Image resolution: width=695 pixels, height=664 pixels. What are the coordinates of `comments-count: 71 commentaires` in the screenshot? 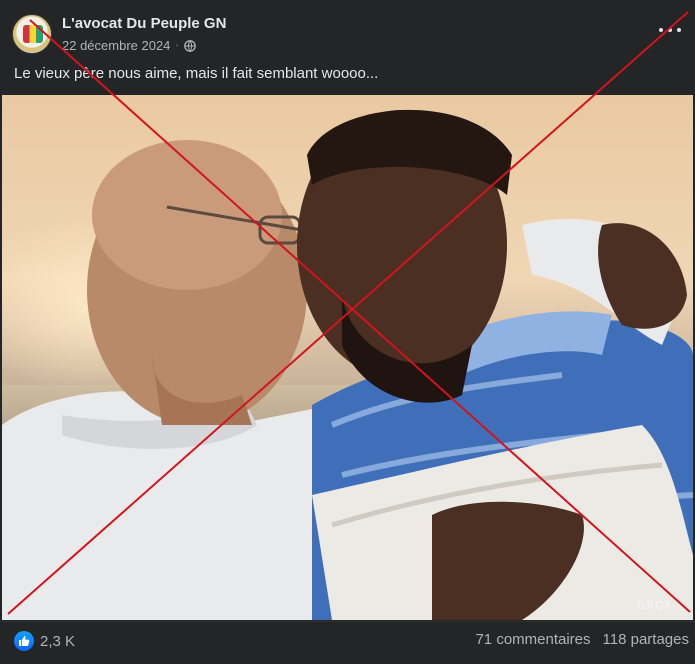 It's located at (532, 639).